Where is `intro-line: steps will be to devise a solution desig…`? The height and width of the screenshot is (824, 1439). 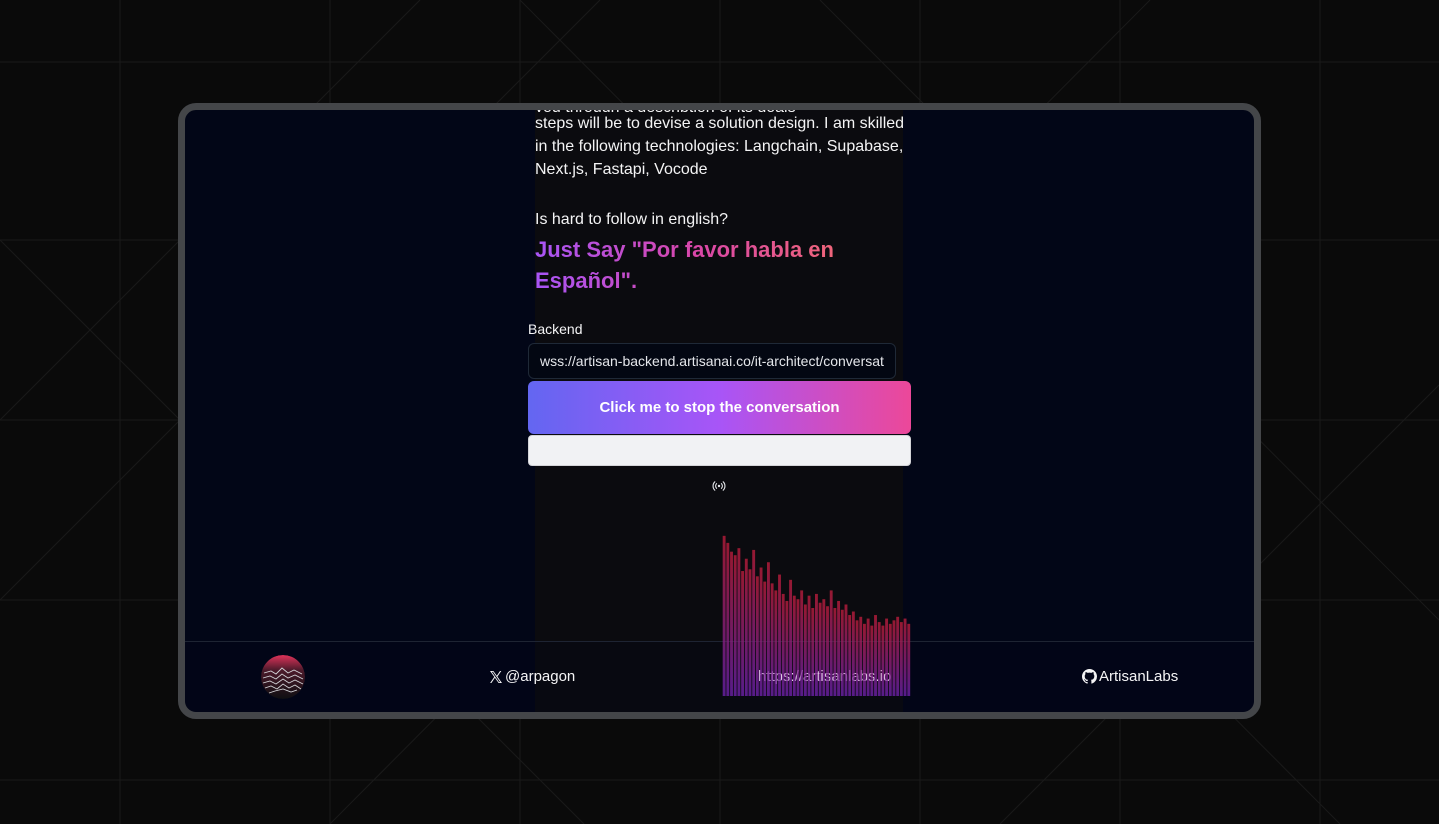 intro-line: steps will be to devise a solution desig… is located at coordinates (720, 123).